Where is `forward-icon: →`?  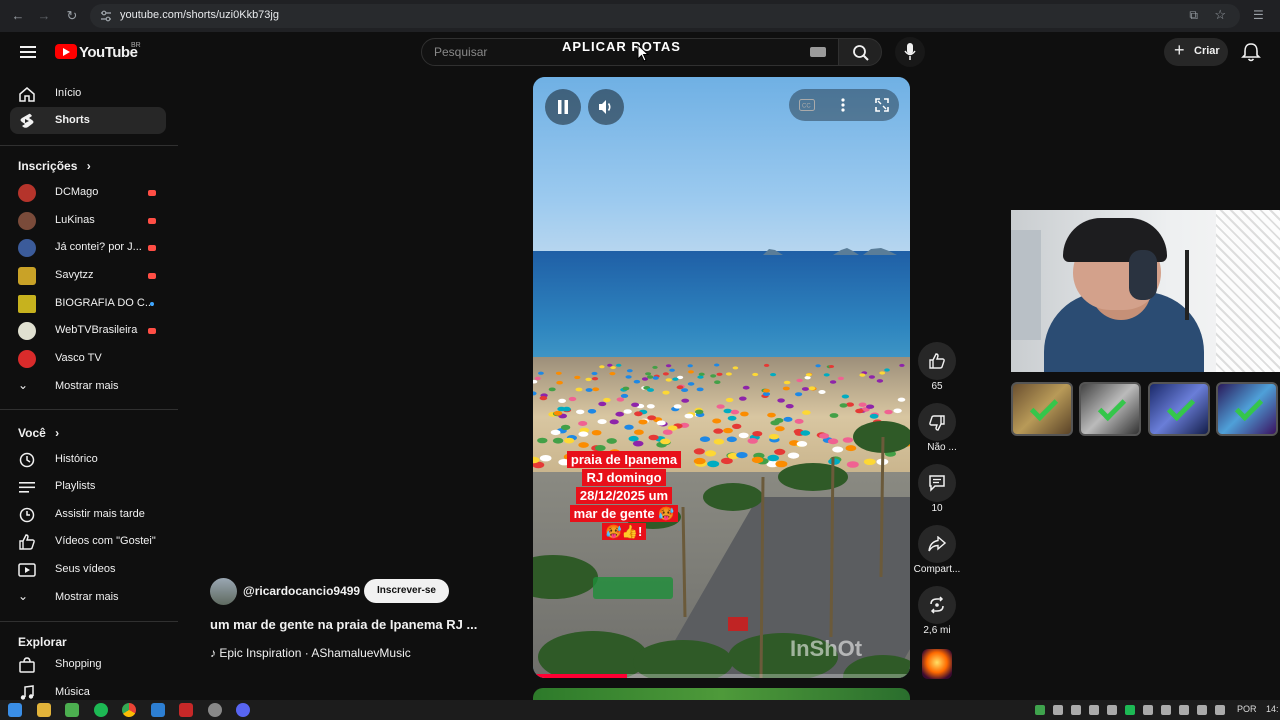 forward-icon: → is located at coordinates (44, 16).